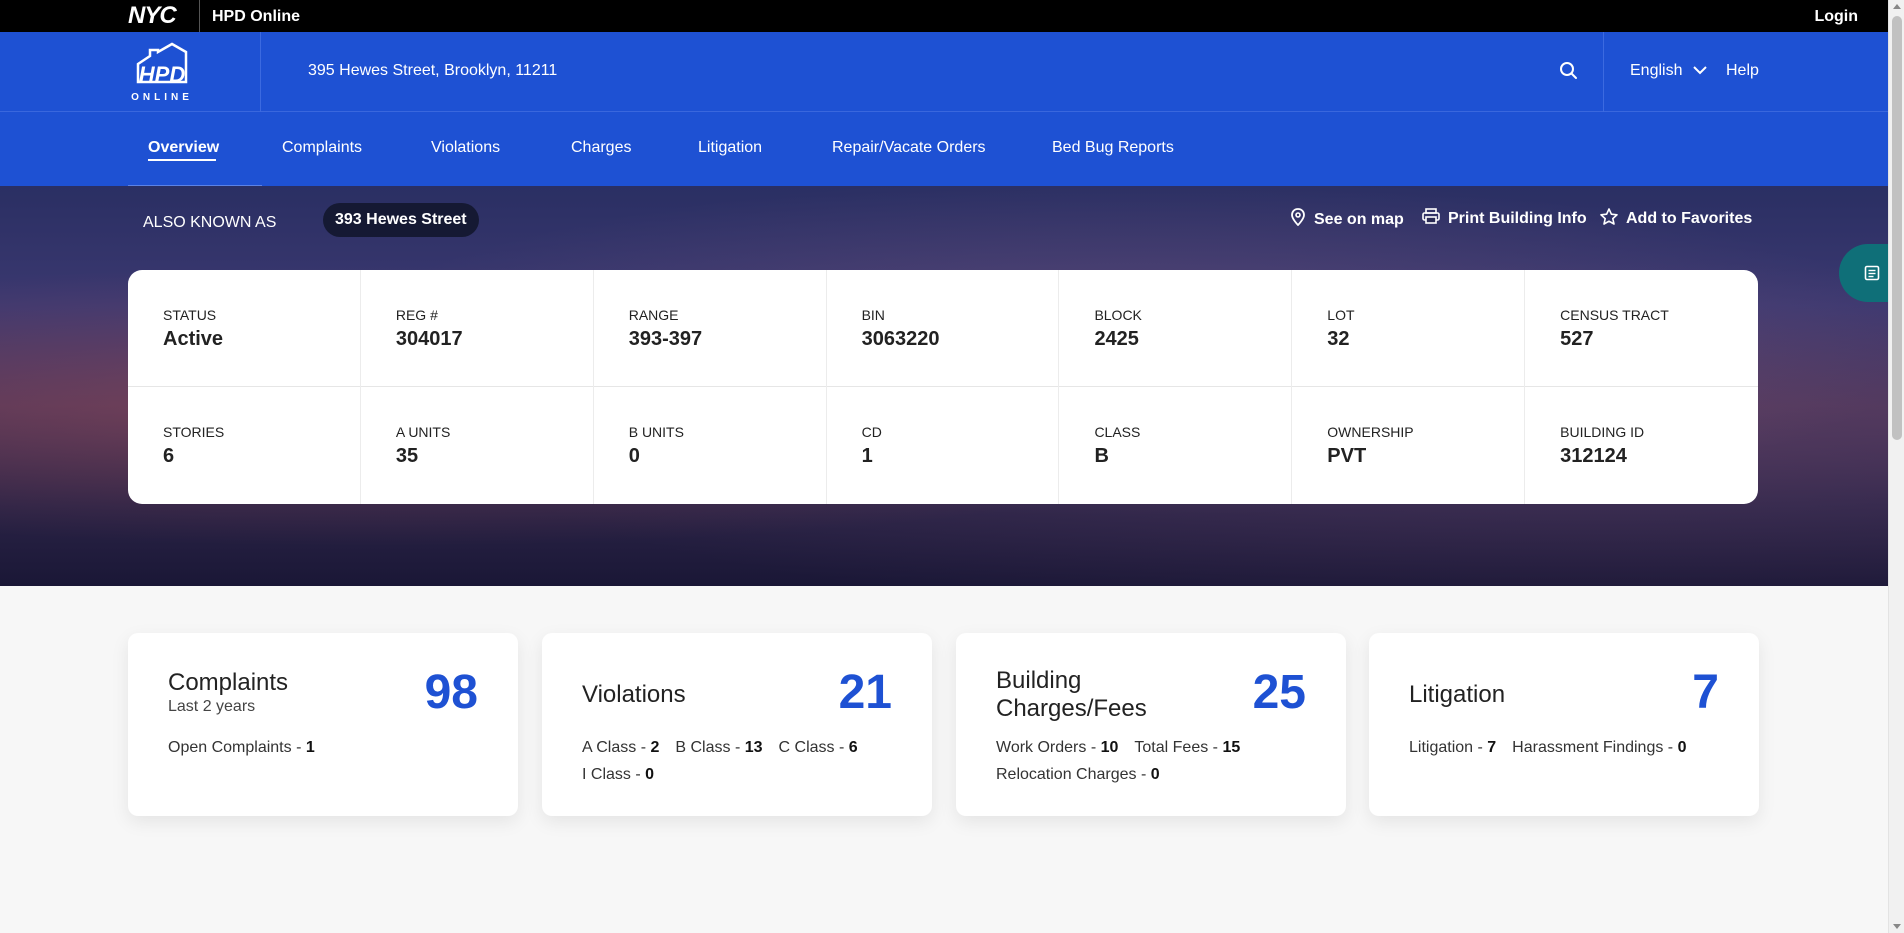 This screenshot has height=933, width=1904. I want to click on top-bar: NYC HPD Online Login, so click(944, 16).